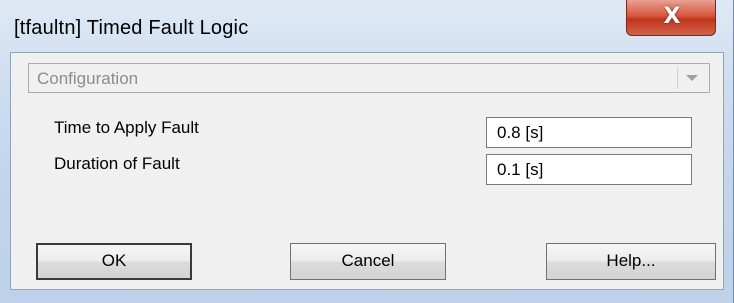  I want to click on ok-button: OK, so click(114, 261).